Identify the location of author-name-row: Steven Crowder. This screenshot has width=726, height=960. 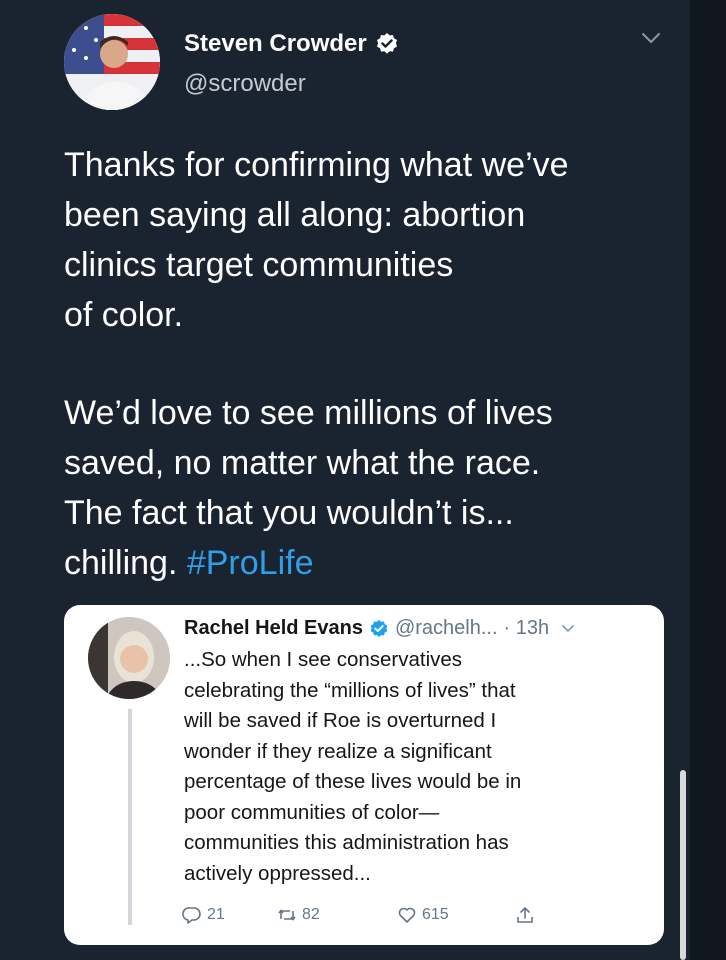
(291, 44).